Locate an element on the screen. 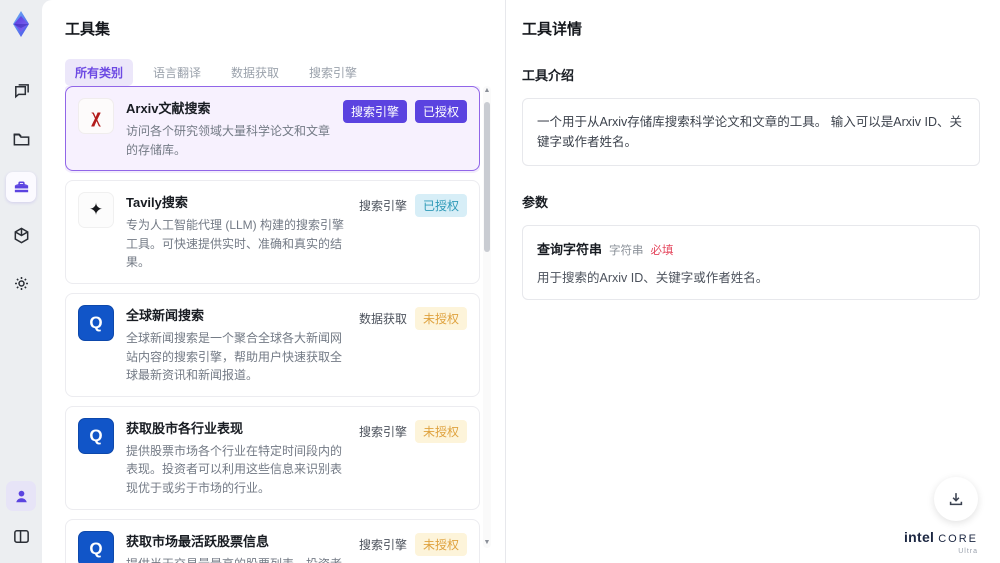 Image resolution: width=1000 pixels, height=563 pixels. scrollbar-down-arrow: ▼ is located at coordinates (487, 543).